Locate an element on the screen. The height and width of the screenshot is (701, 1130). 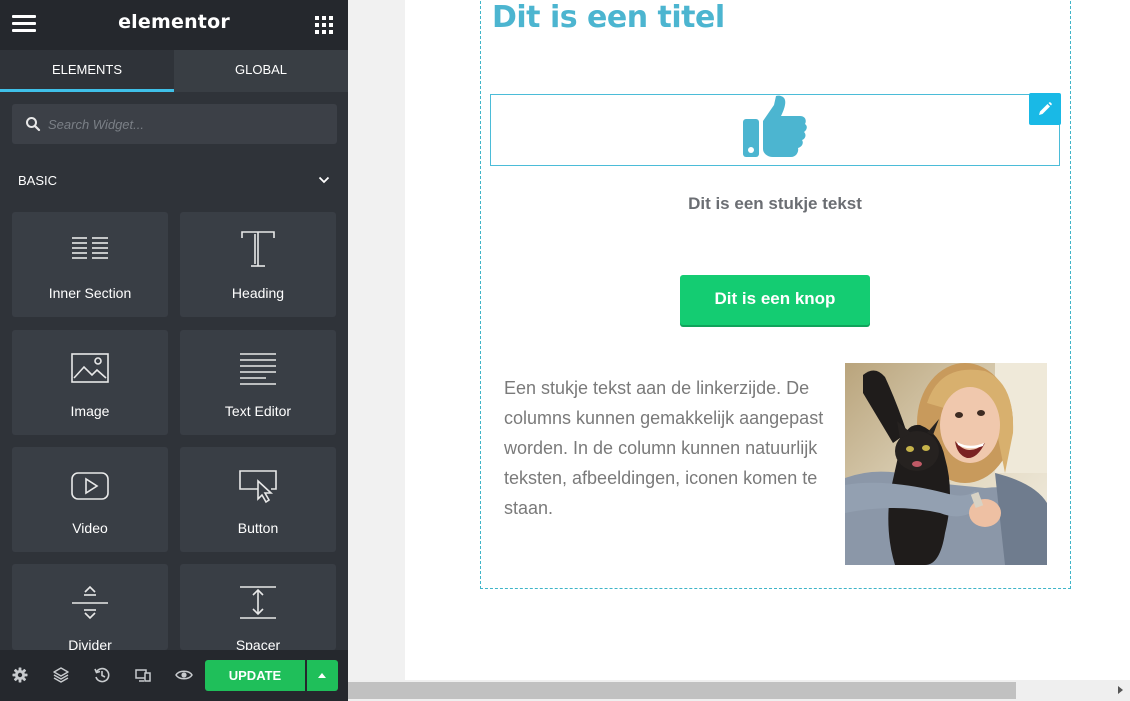
widget-label: Inner Section is located at coordinates (90, 293).